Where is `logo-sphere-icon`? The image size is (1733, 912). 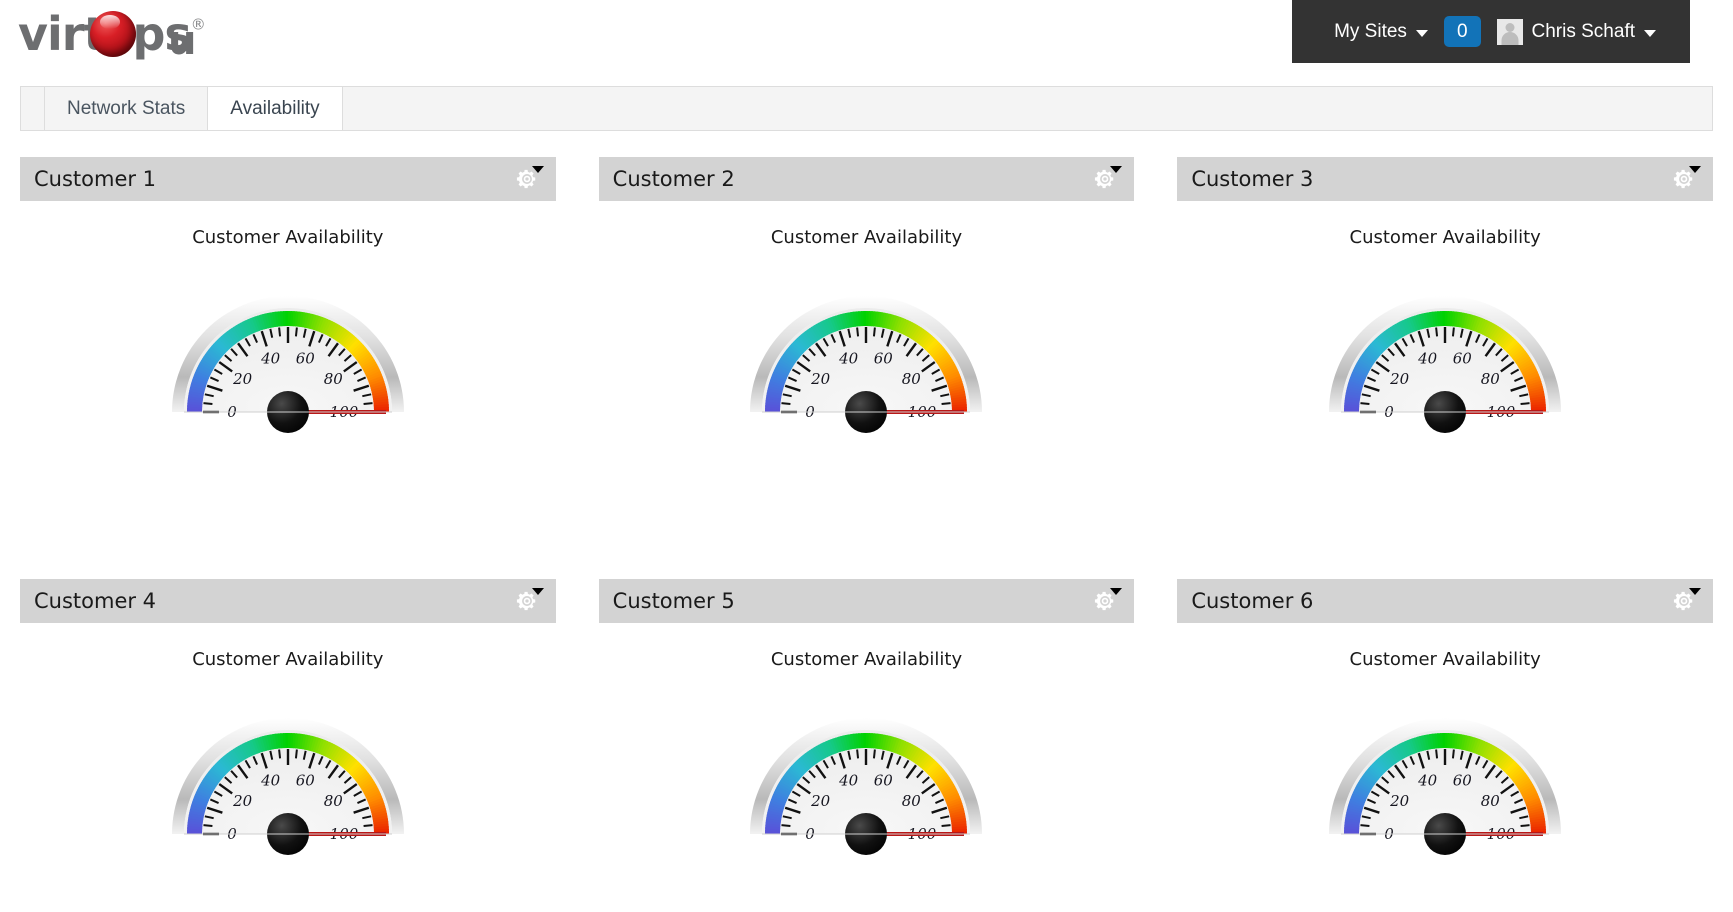
logo-sphere-icon is located at coordinates (113, 33).